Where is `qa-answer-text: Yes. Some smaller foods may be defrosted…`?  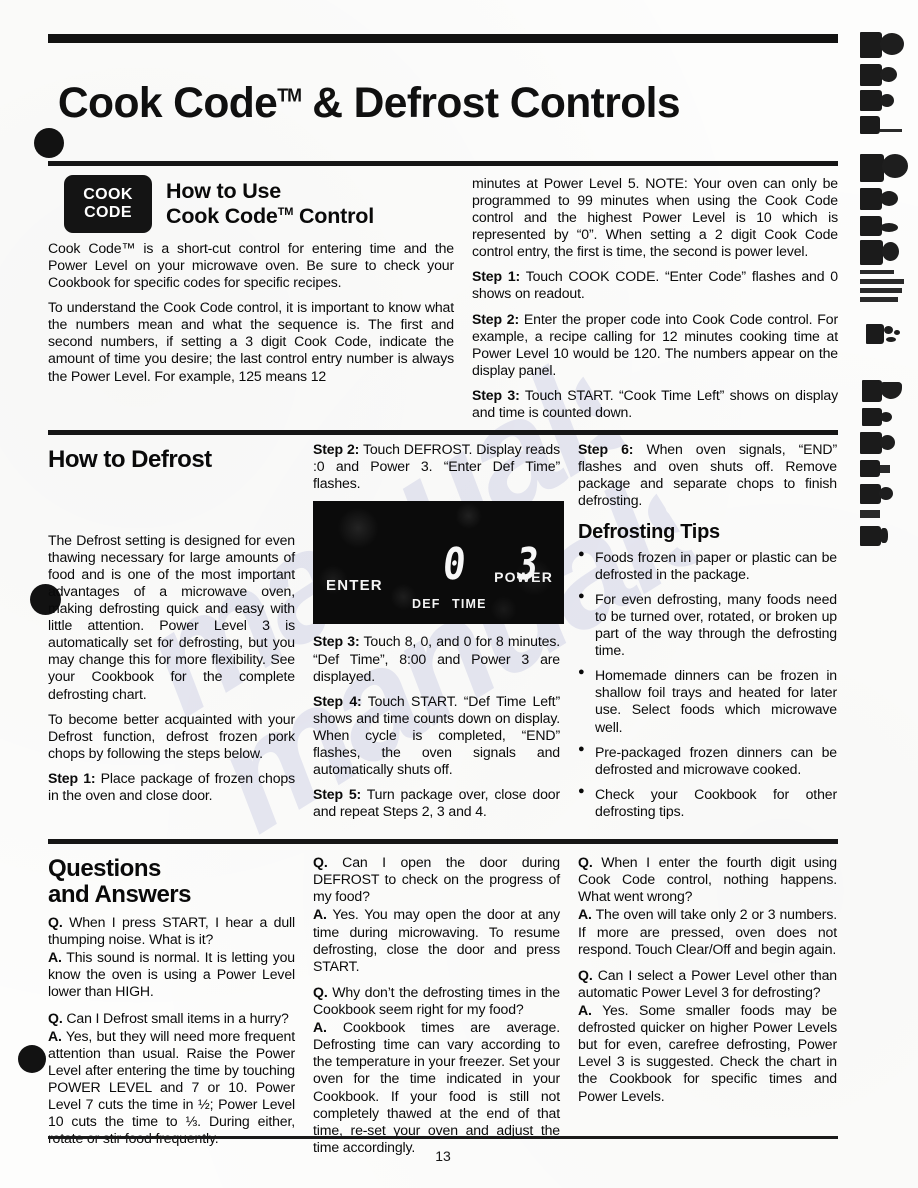 qa-answer-text: Yes. Some smaller foods may be defrosted… is located at coordinates (707, 1053).